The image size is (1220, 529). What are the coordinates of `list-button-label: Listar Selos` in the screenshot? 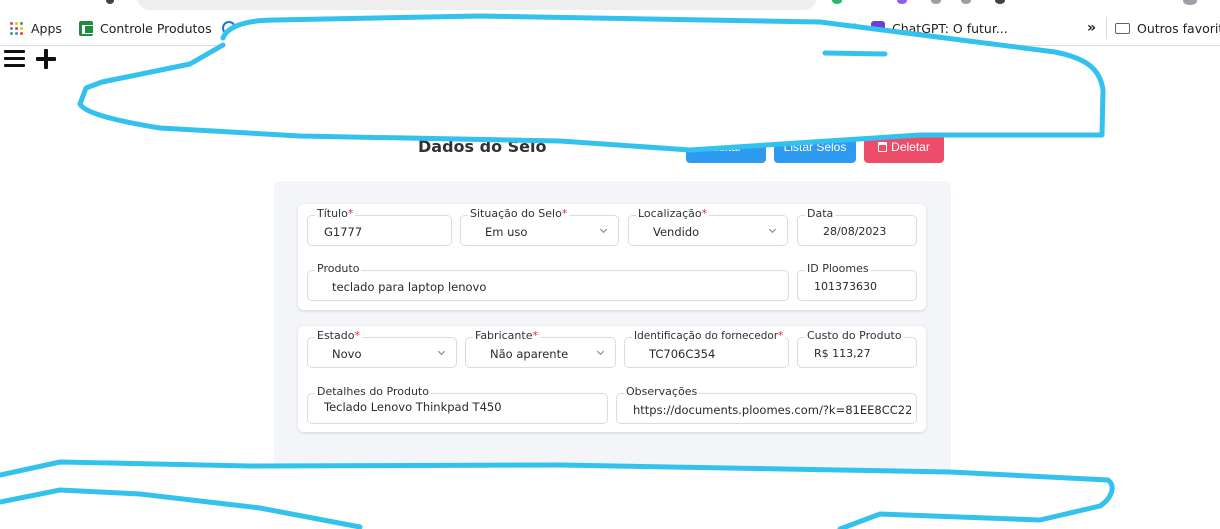 It's located at (815, 147).